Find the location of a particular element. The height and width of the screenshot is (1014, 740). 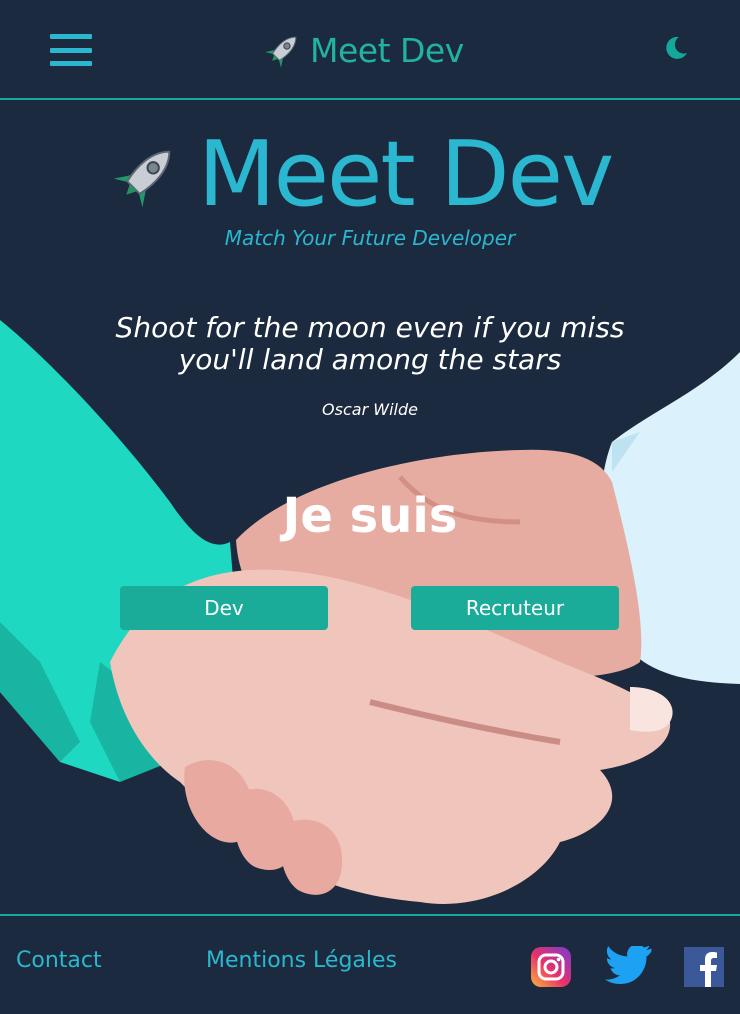

hero-tagline: Match Your Future Developer is located at coordinates (370, 238).